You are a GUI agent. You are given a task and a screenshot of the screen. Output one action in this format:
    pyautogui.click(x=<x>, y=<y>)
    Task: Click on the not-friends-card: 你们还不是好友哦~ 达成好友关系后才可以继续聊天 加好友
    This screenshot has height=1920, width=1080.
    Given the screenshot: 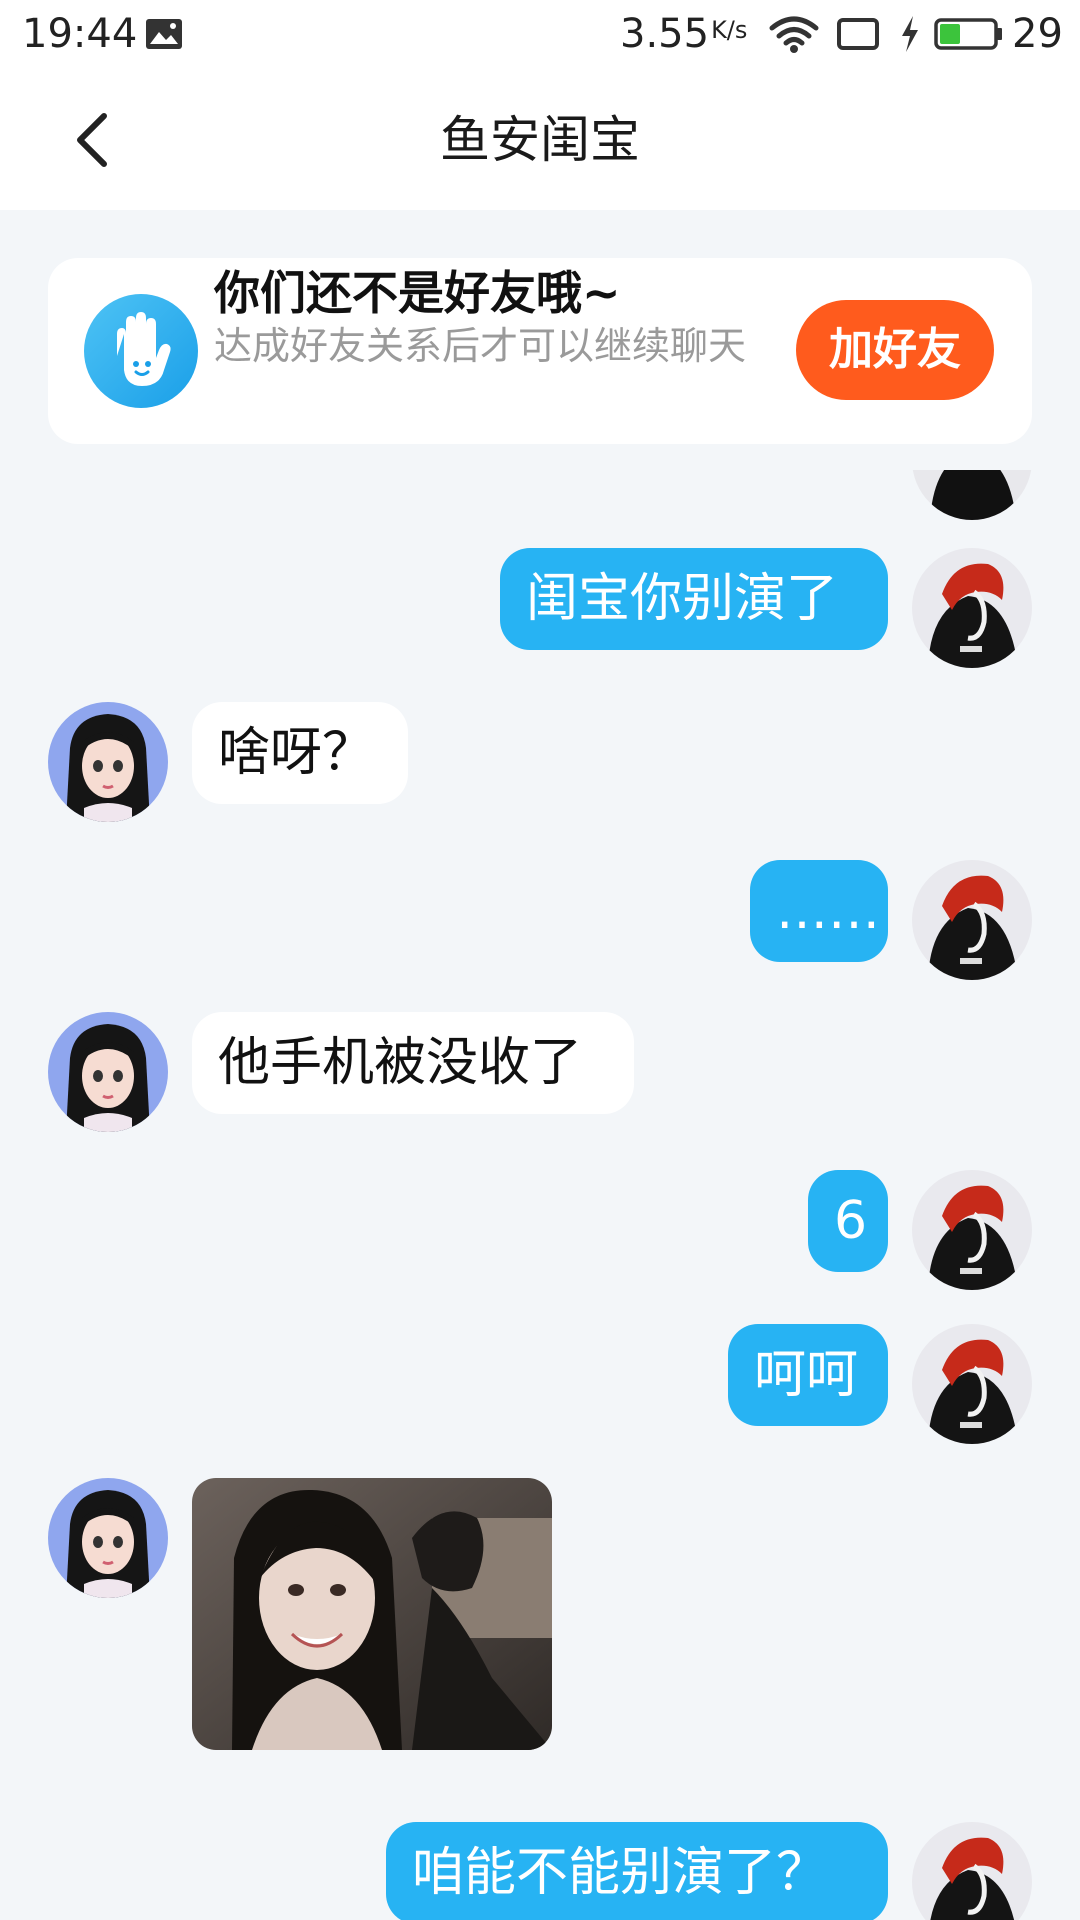 What is the action you would take?
    pyautogui.click(x=540, y=351)
    